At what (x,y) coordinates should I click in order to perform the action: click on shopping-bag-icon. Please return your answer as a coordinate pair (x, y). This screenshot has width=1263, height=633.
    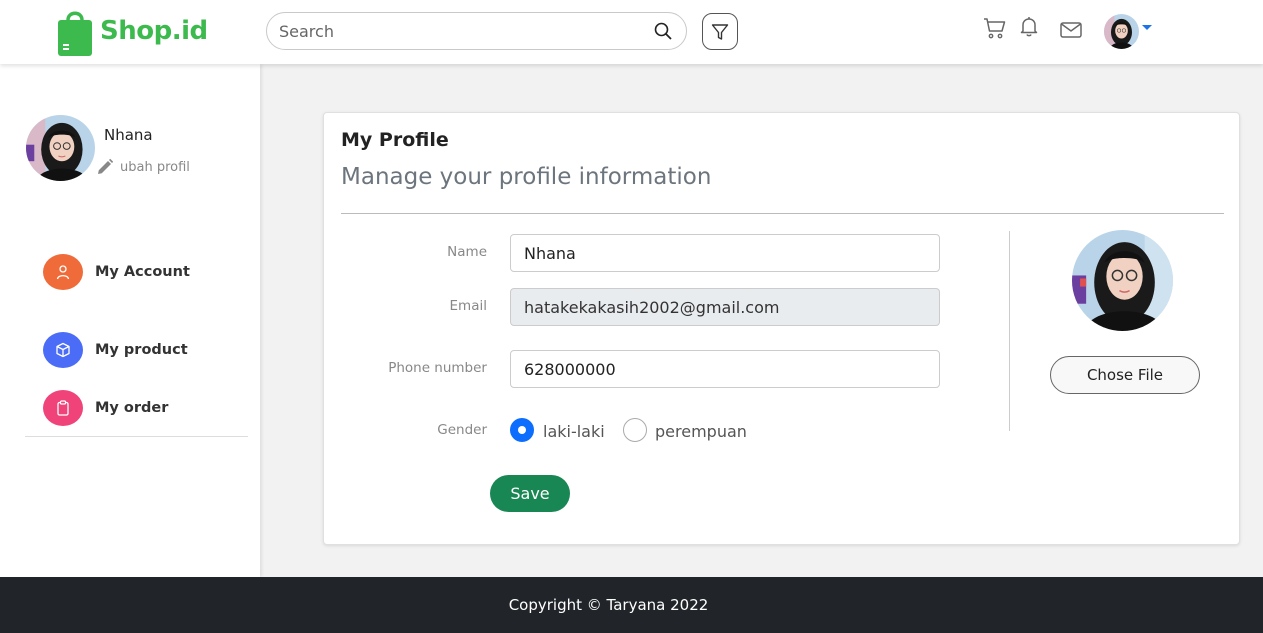
    Looking at the image, I should click on (75, 33).